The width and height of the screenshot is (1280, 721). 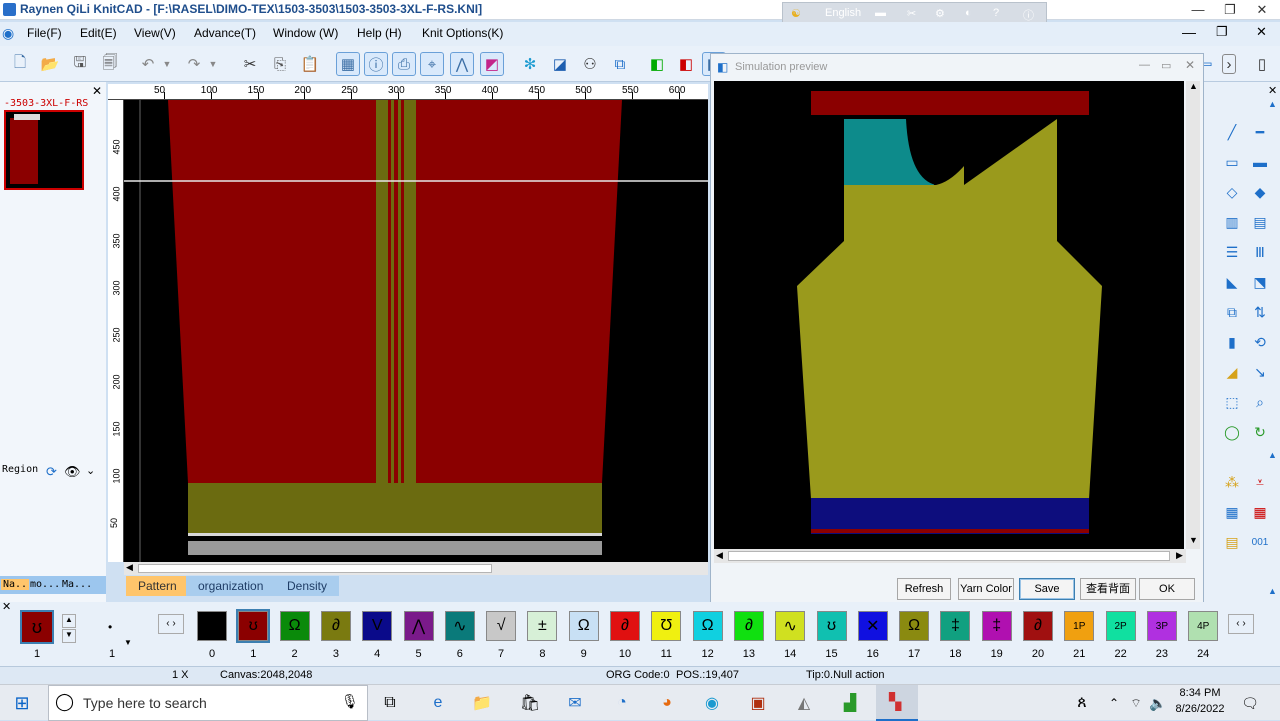 What do you see at coordinates (155, 33) in the screenshot?
I see `menu-view: View(V)` at bounding box center [155, 33].